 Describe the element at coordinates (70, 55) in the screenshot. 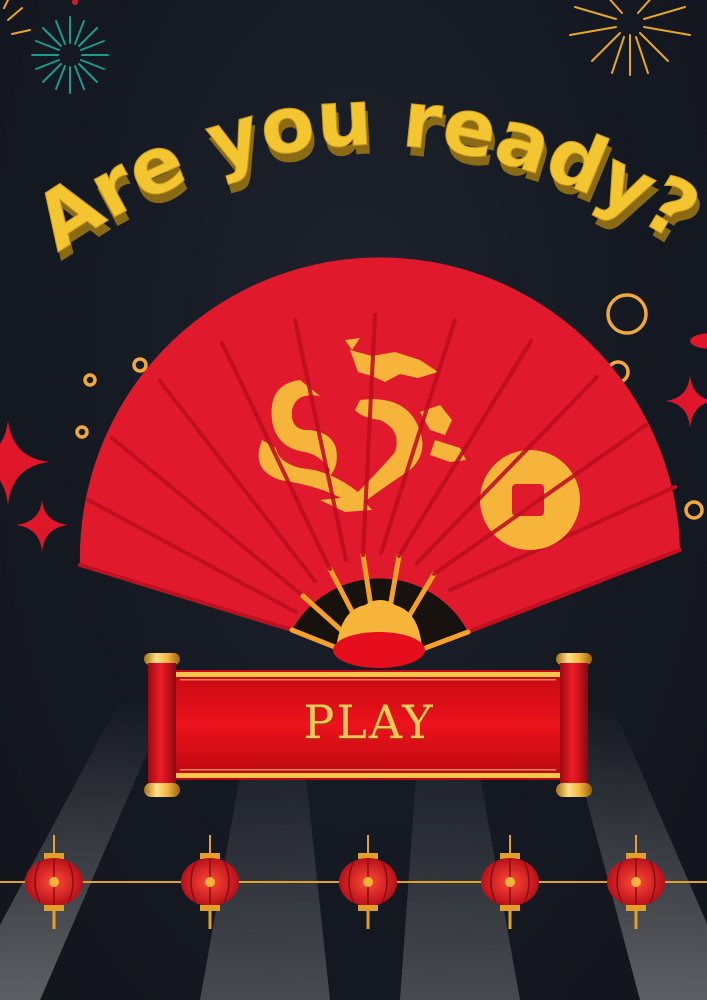

I see `firework-teal-icon` at that location.